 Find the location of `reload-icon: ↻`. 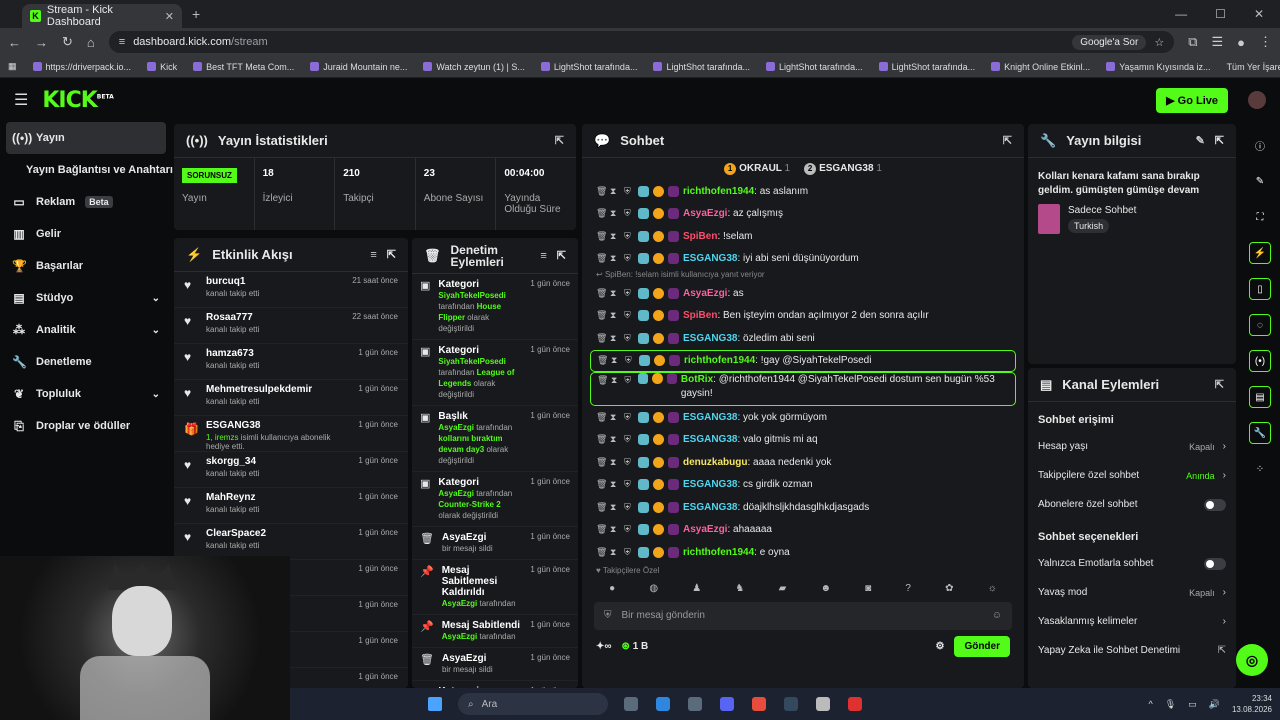

reload-icon: ↻ is located at coordinates (67, 42).